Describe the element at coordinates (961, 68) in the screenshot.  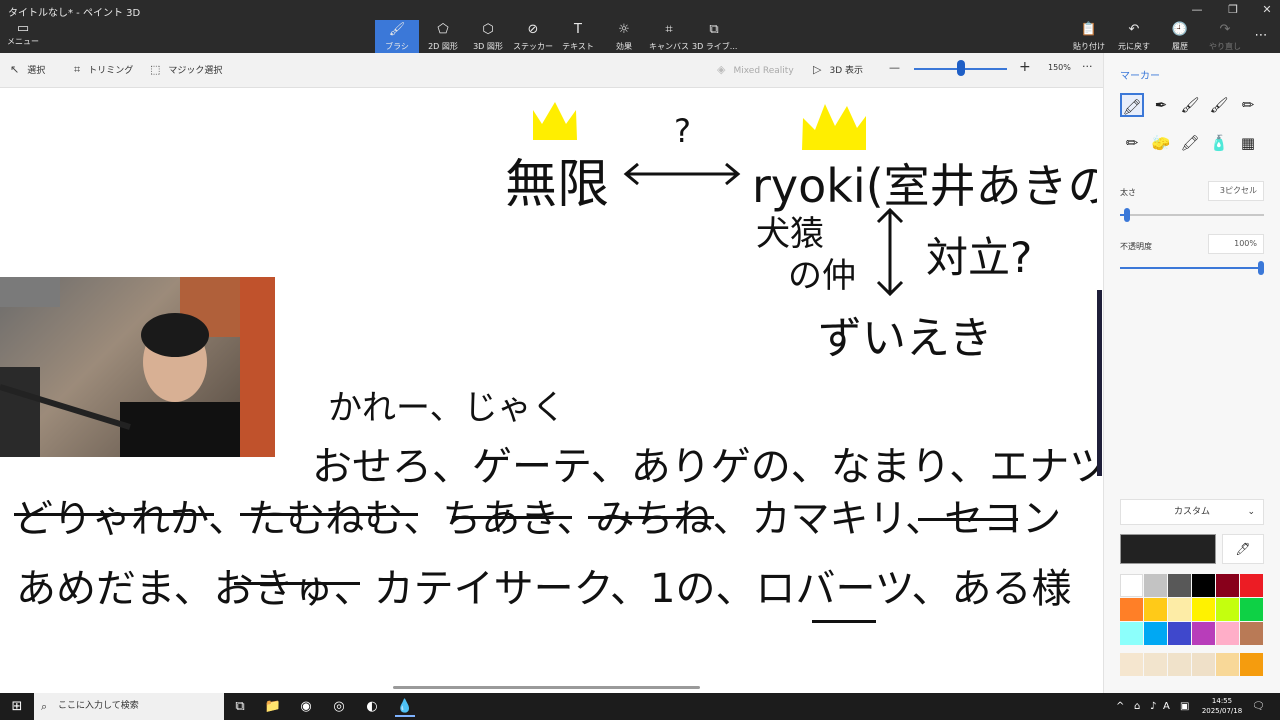
I see `zoom-slider-thumb` at that location.